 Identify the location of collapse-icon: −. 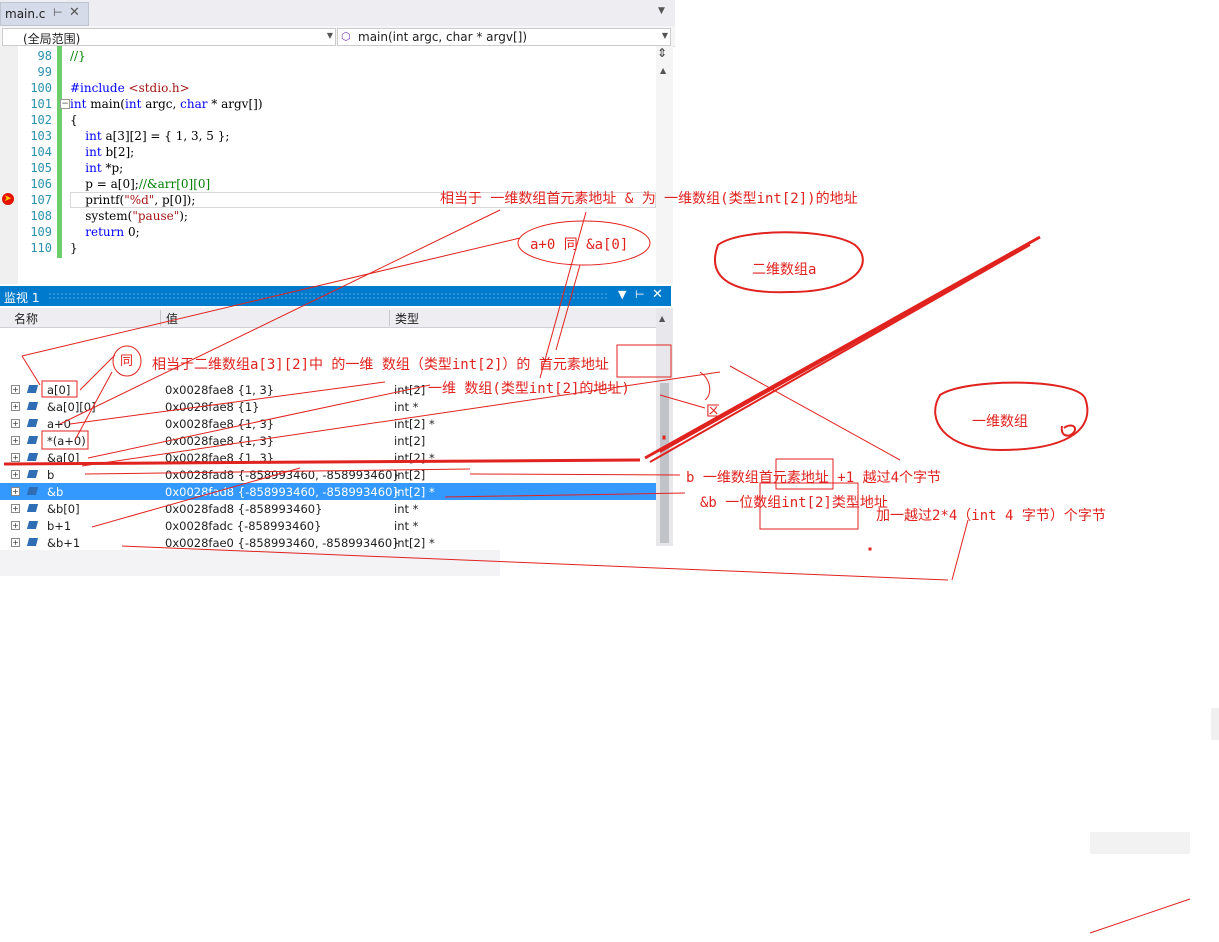
(65, 104).